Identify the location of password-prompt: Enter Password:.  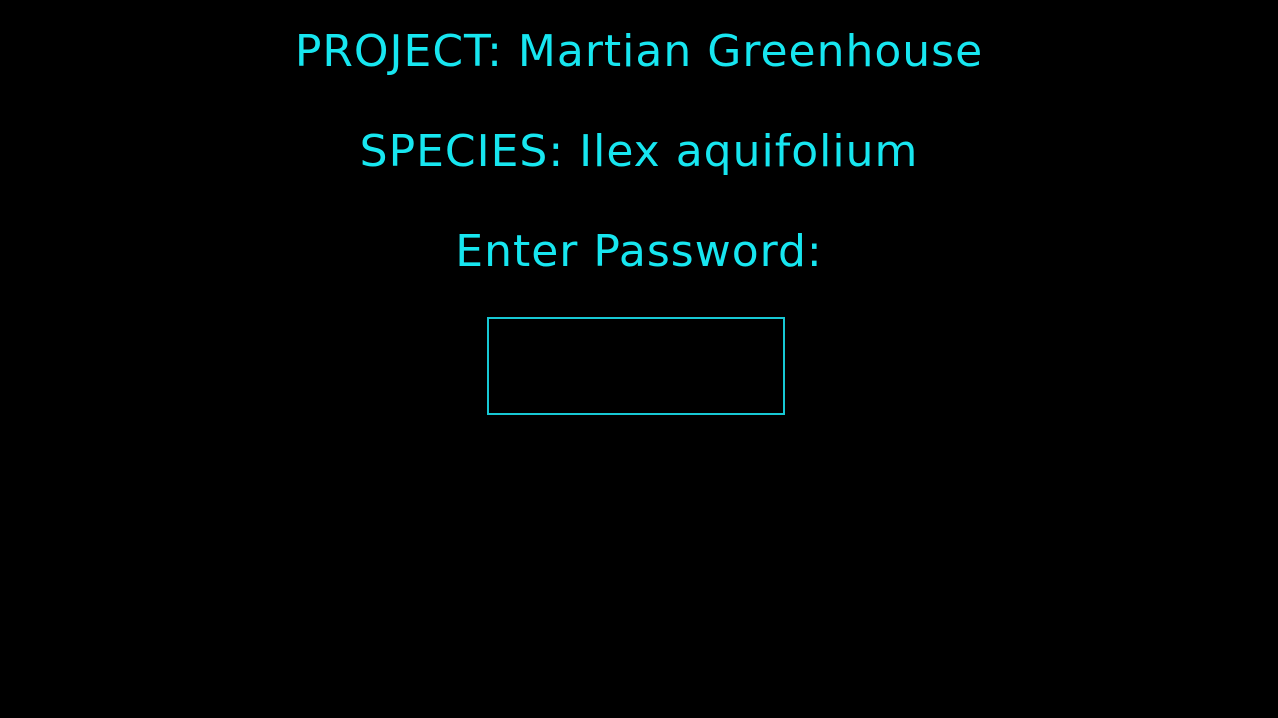
(639, 251).